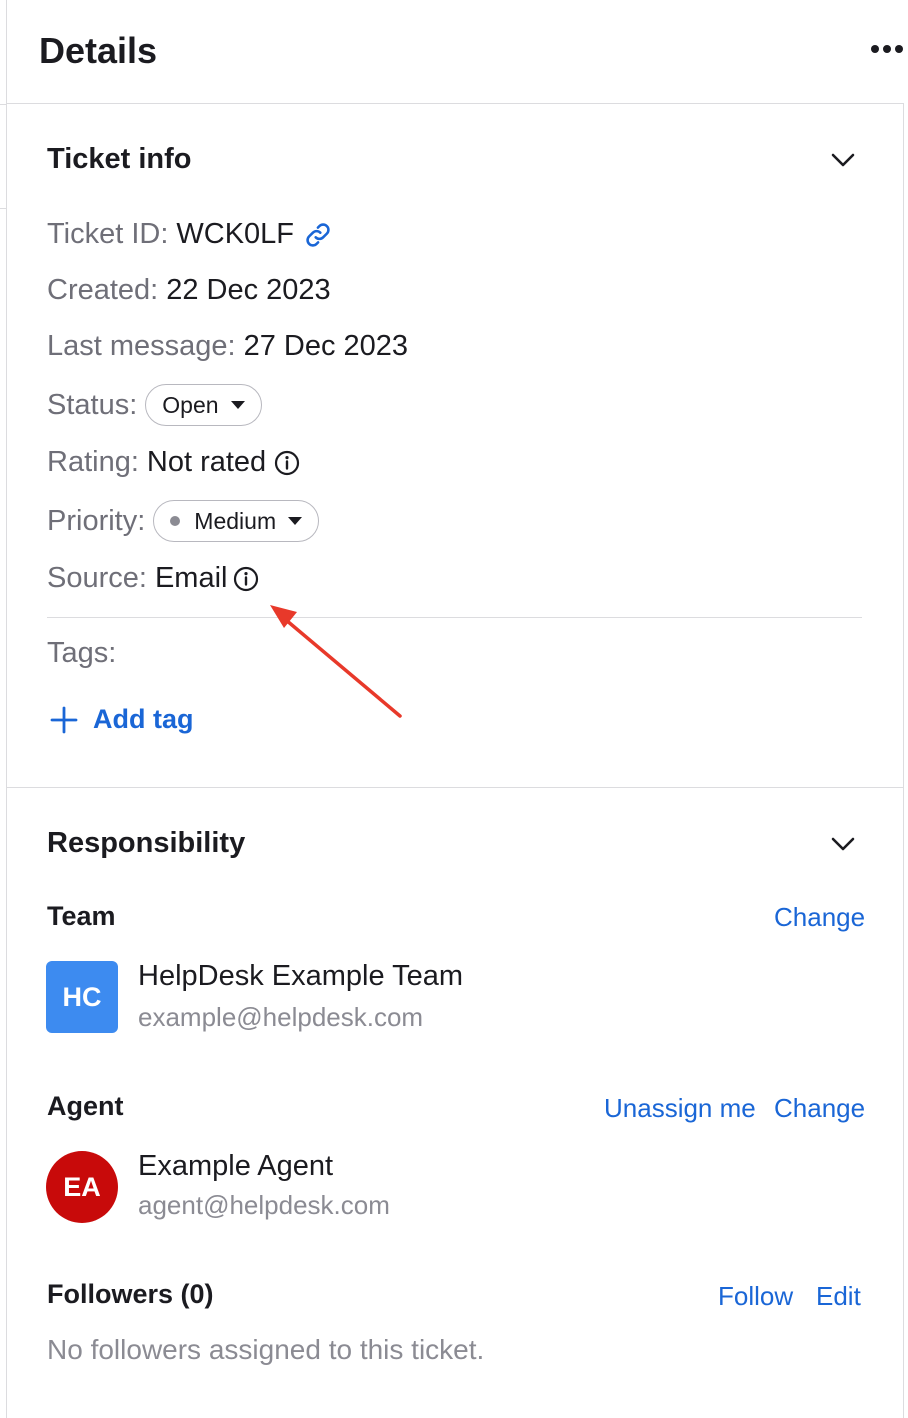 This screenshot has width=908, height=1418. I want to click on team-label: Team, so click(81, 916).